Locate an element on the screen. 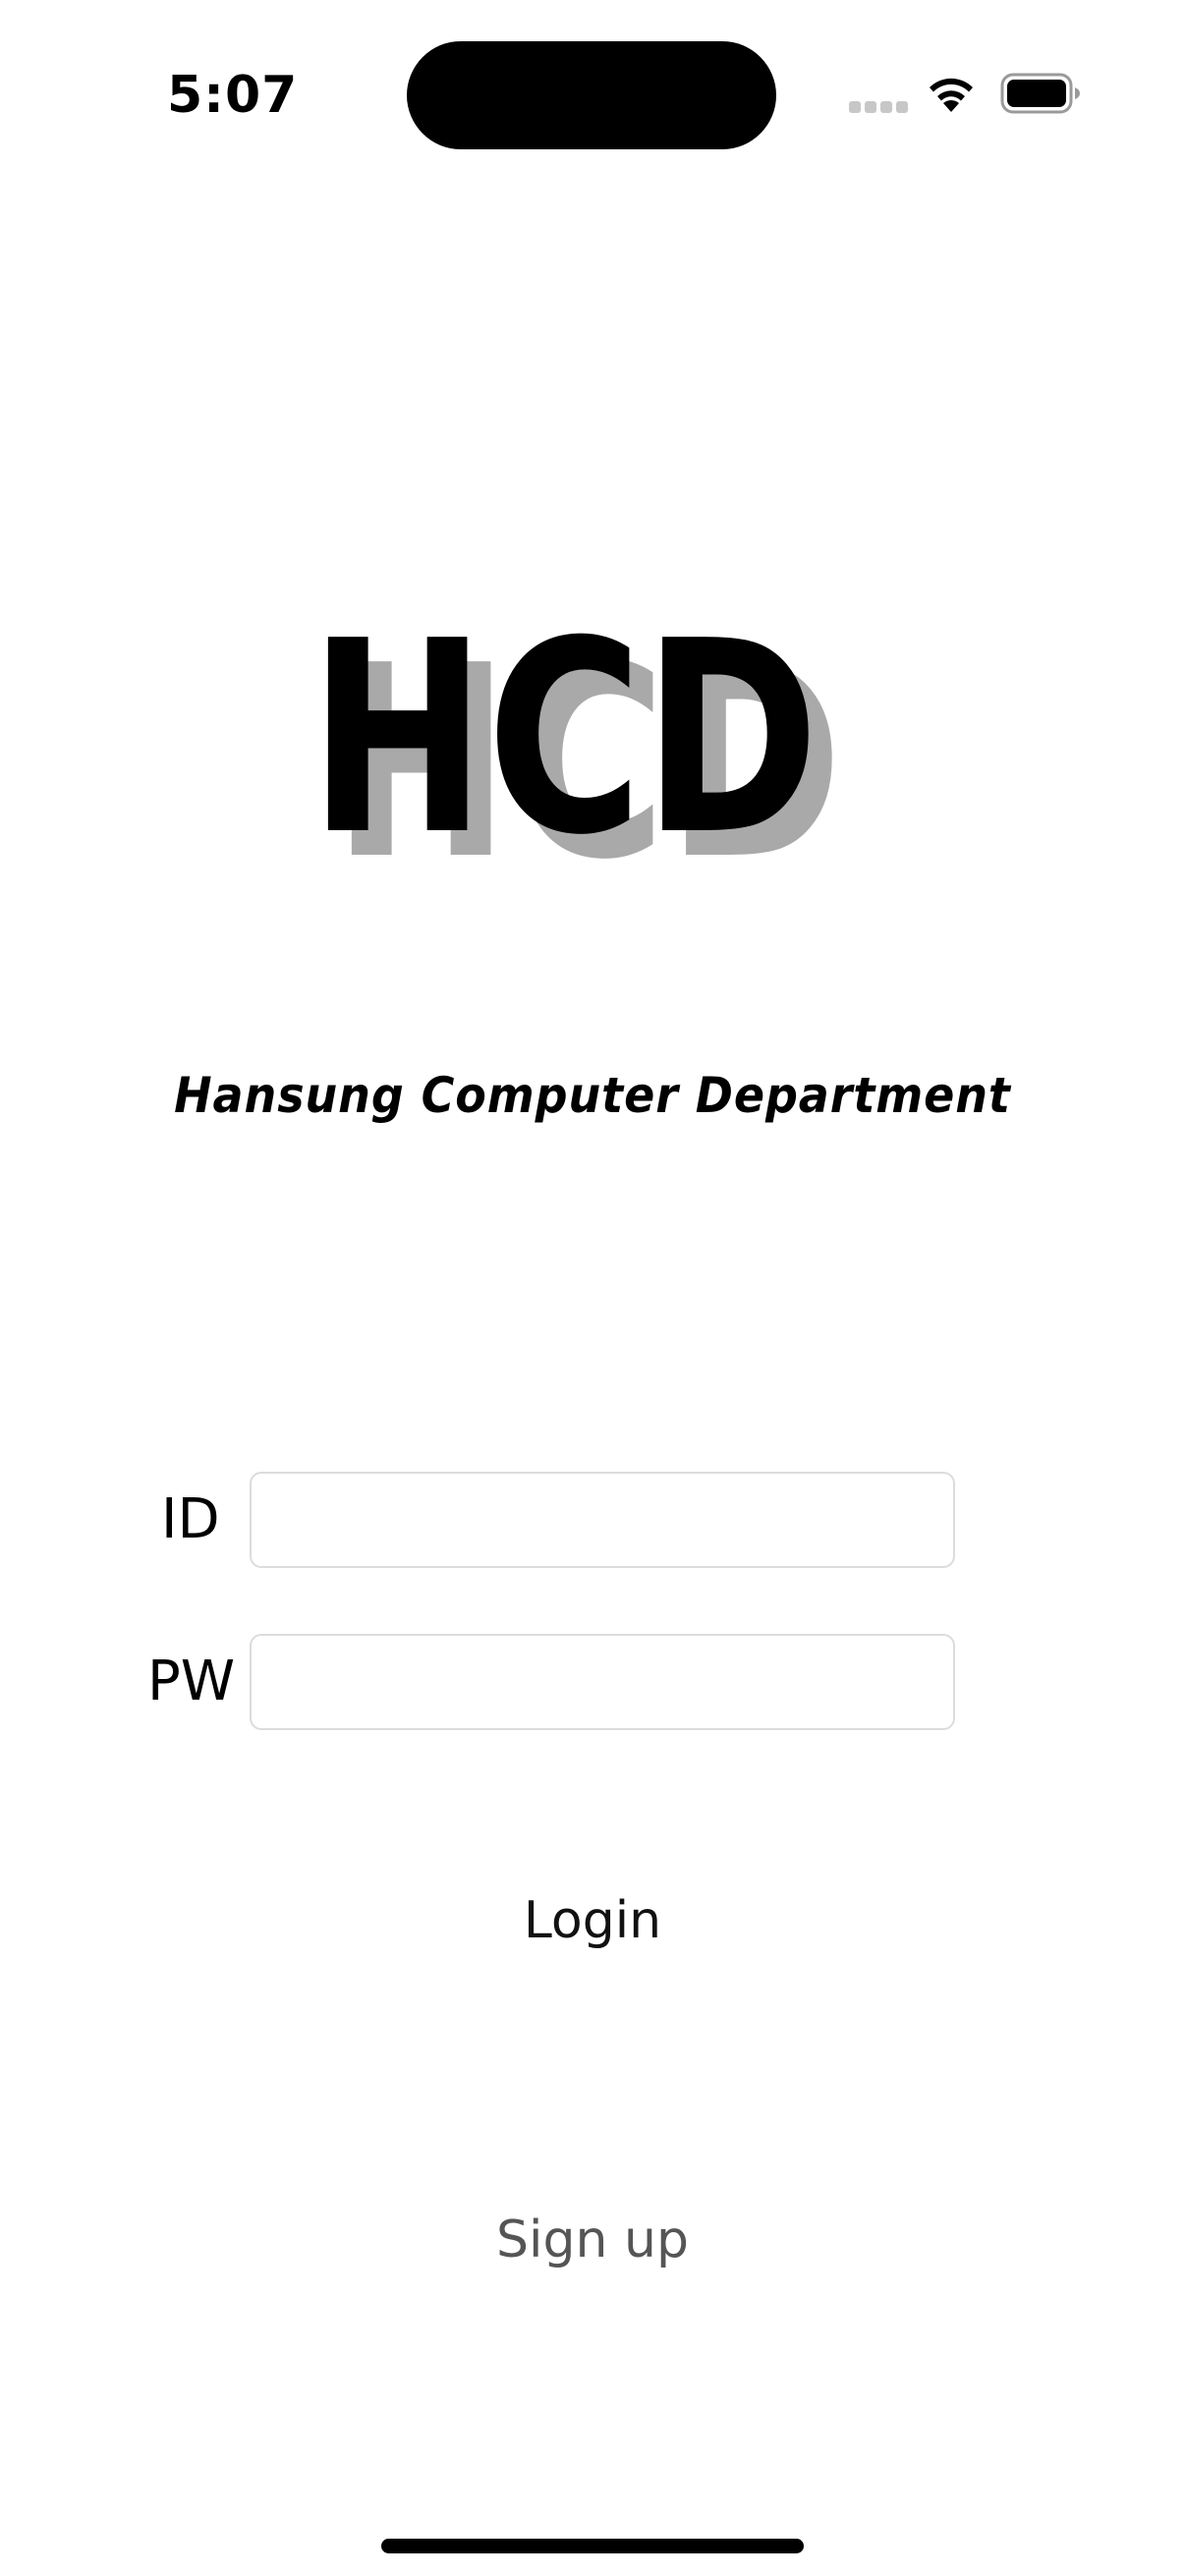  hcd-logo: HCD HCD is located at coordinates (576, 729).